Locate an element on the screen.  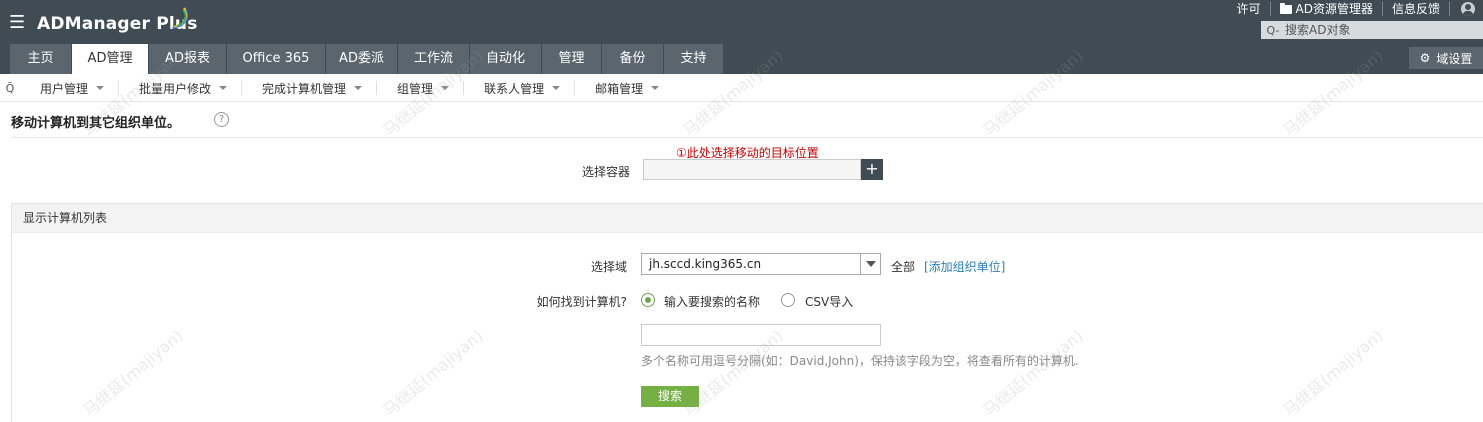
tab-support: 支持 is located at coordinates (694, 59).